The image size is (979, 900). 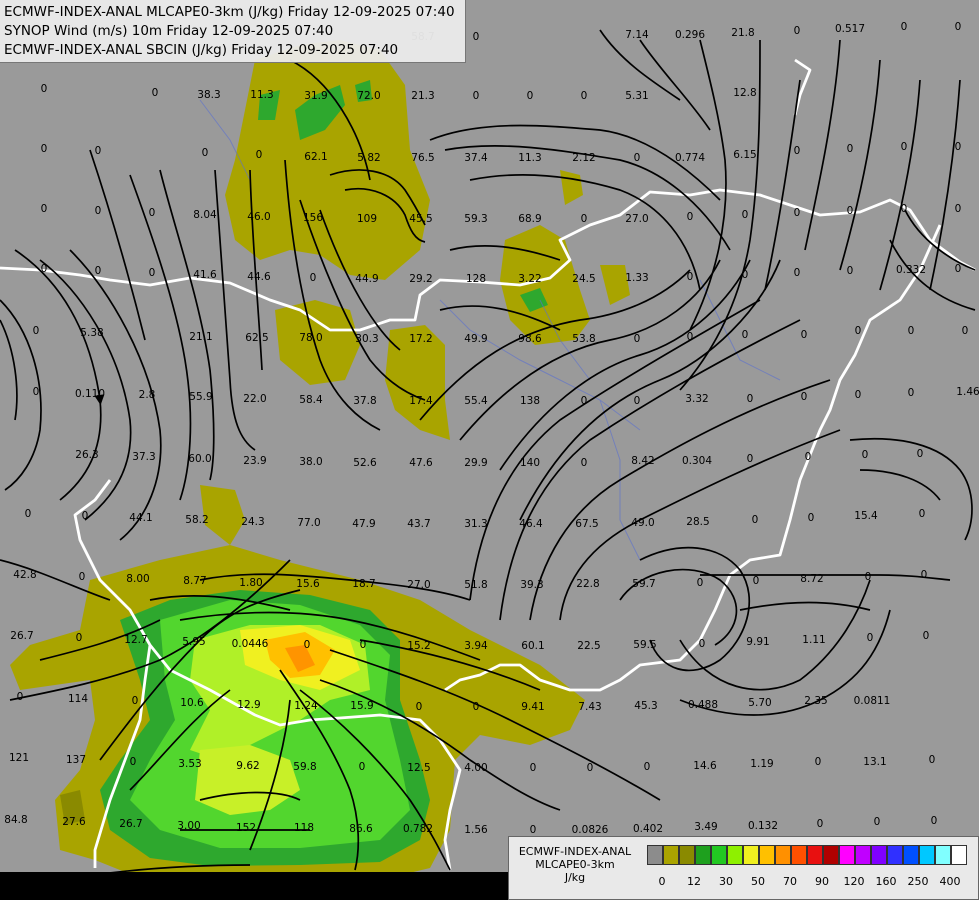 What do you see at coordinates (530, 401) in the screenshot?
I see `cin-value: 138` at bounding box center [530, 401].